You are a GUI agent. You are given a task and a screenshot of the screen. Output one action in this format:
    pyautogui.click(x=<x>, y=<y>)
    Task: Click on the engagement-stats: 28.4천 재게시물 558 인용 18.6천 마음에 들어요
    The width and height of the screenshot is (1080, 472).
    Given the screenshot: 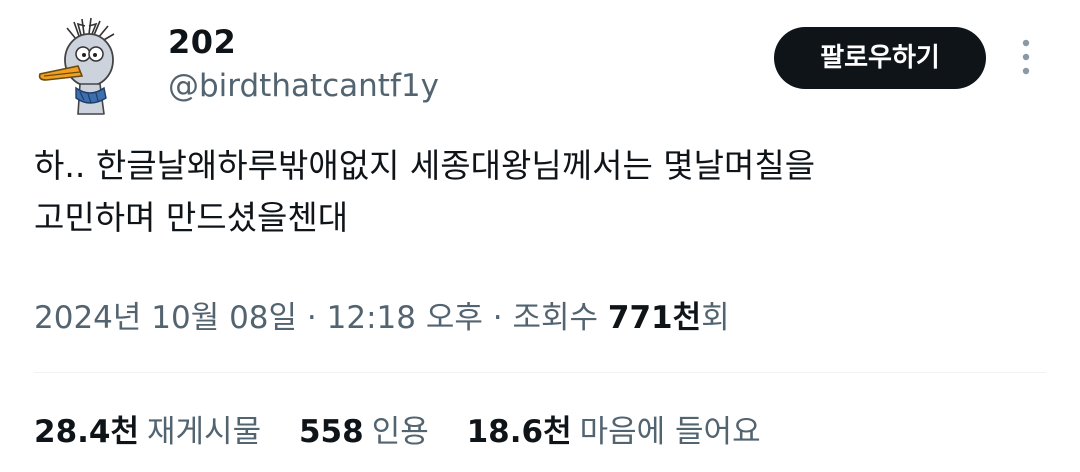 What is the action you would take?
    pyautogui.click(x=411, y=432)
    